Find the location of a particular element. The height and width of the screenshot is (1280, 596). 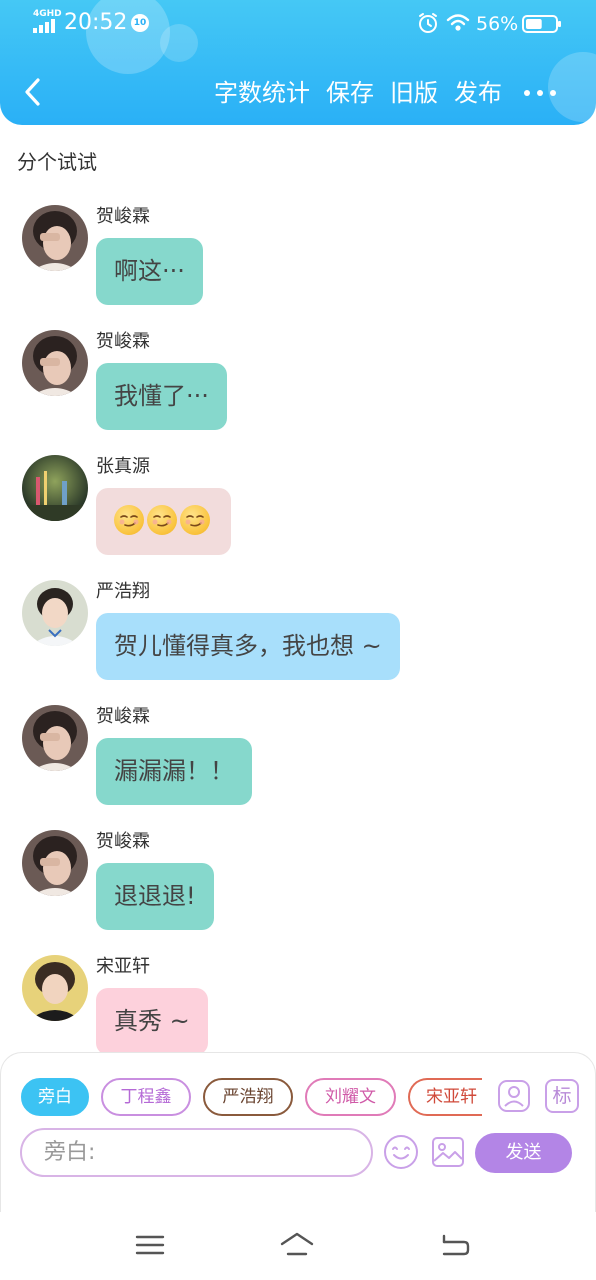

battery-icon is located at coordinates (541, 24).